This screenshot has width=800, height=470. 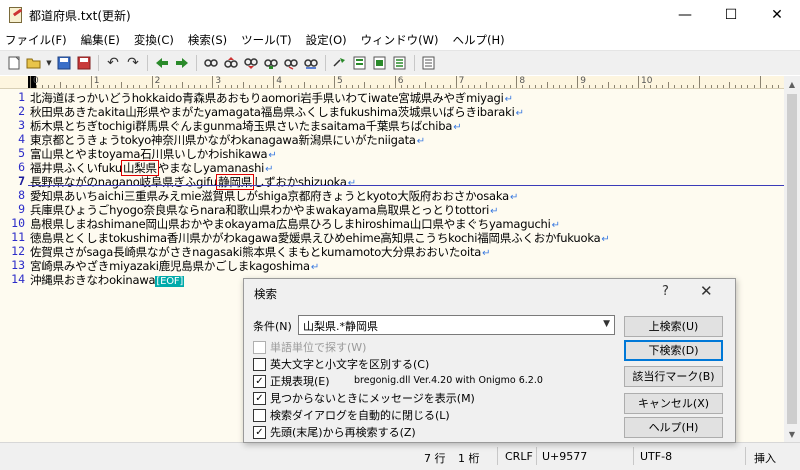 What do you see at coordinates (731, 15) in the screenshot?
I see `maximize-button: ☐` at bounding box center [731, 15].